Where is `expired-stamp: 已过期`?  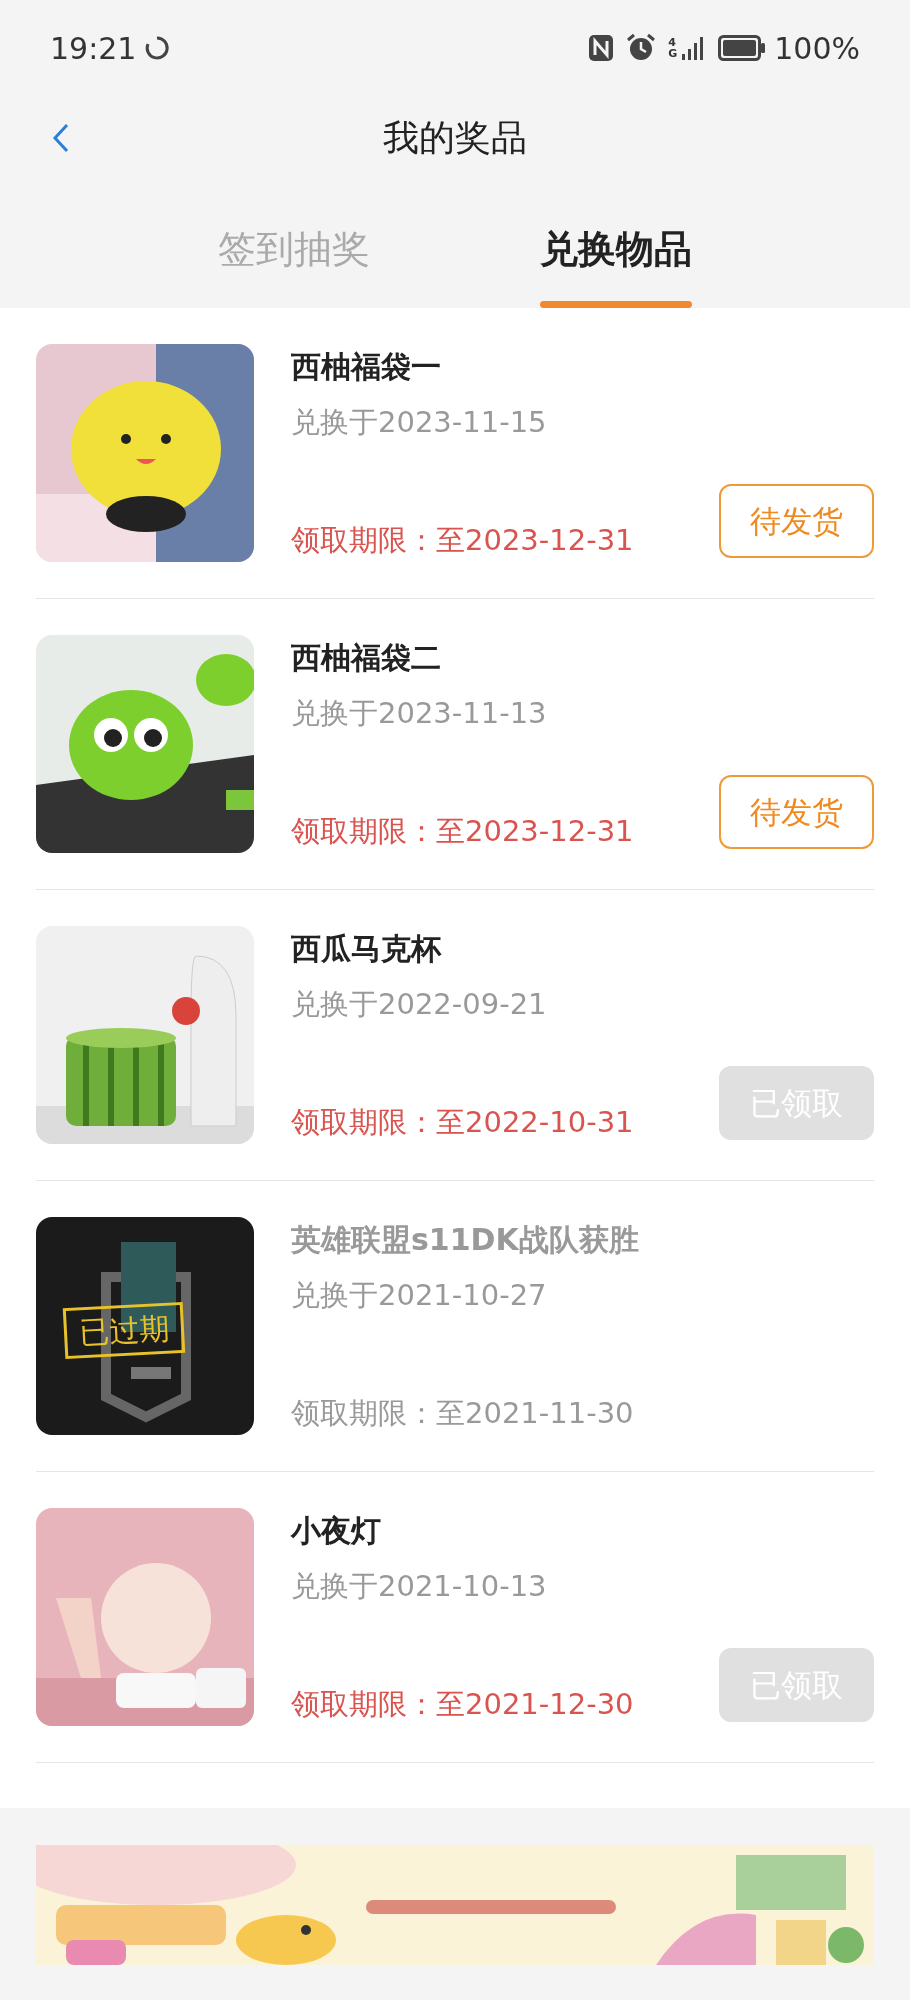 expired-stamp: 已过期 is located at coordinates (124, 1330).